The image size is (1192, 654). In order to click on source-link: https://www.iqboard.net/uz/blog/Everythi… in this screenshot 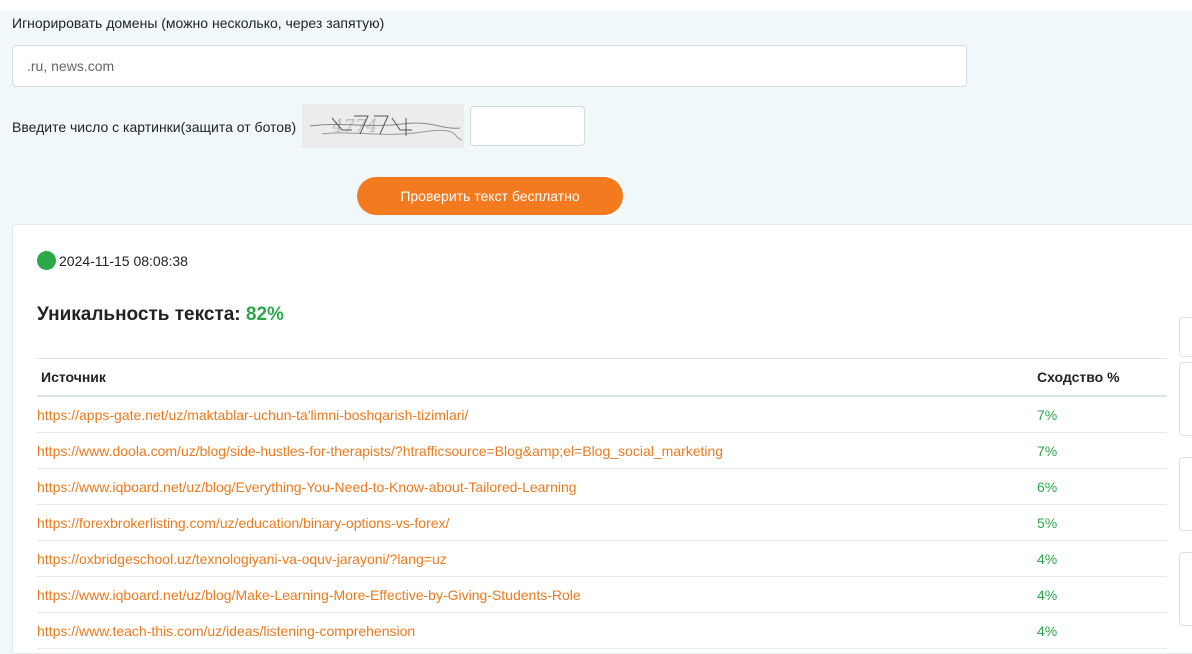, I will do `click(307, 487)`.